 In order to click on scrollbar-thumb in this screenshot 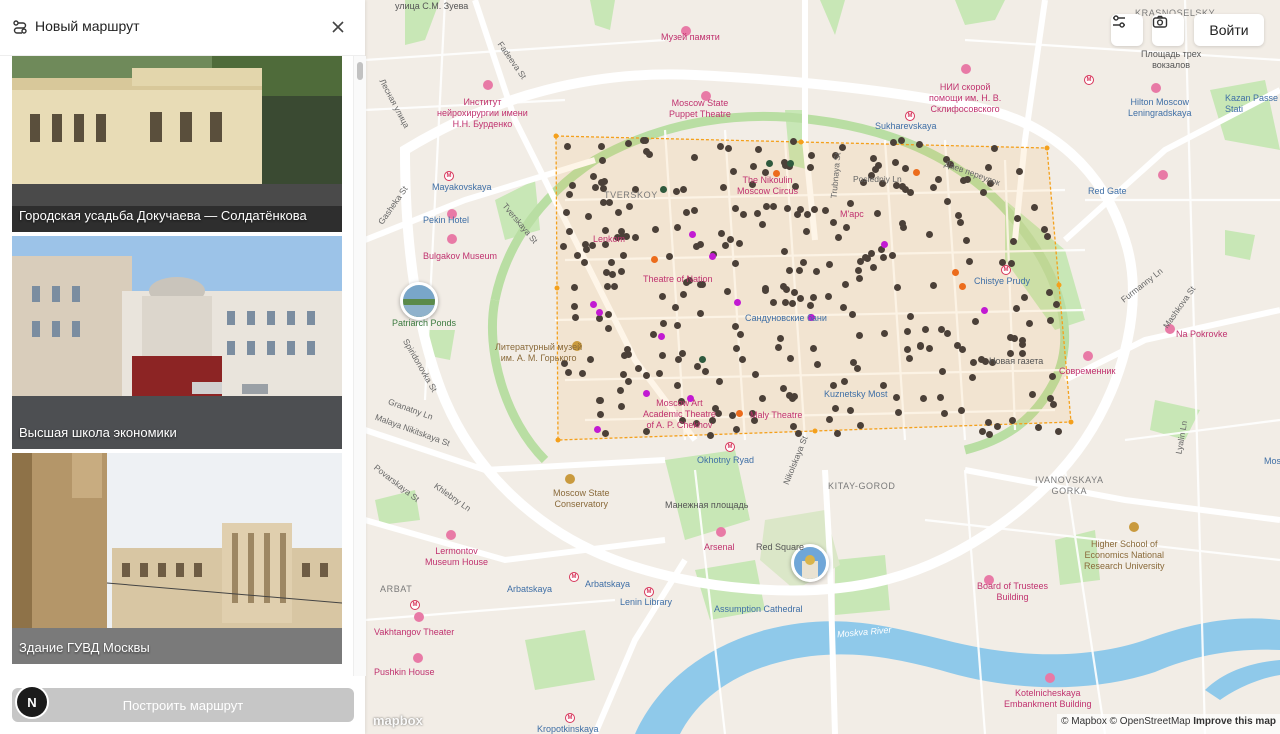, I will do `click(360, 71)`.